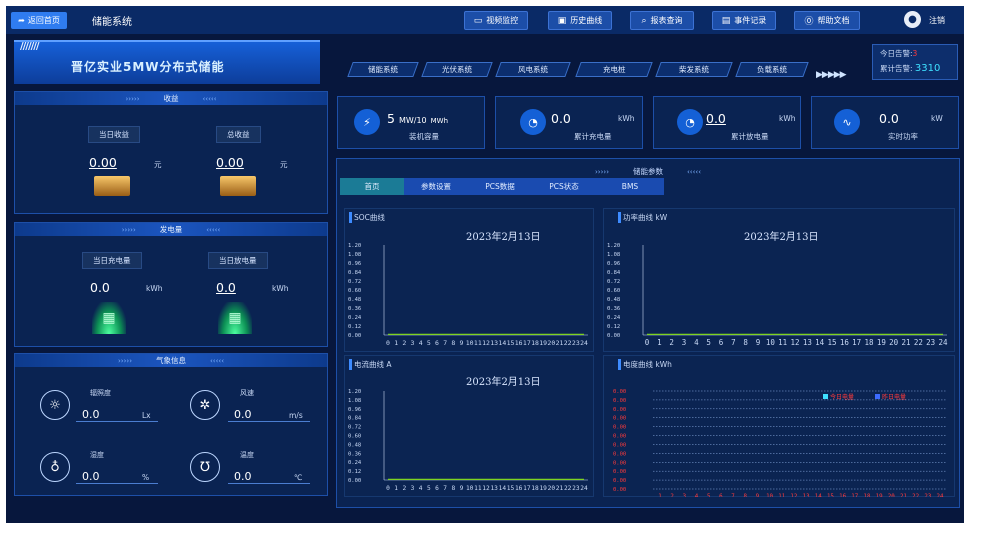 This screenshot has height=535, width=1002. What do you see at coordinates (662, 20) in the screenshot?
I see `report-query-button: ⌕ 报表查询` at bounding box center [662, 20].